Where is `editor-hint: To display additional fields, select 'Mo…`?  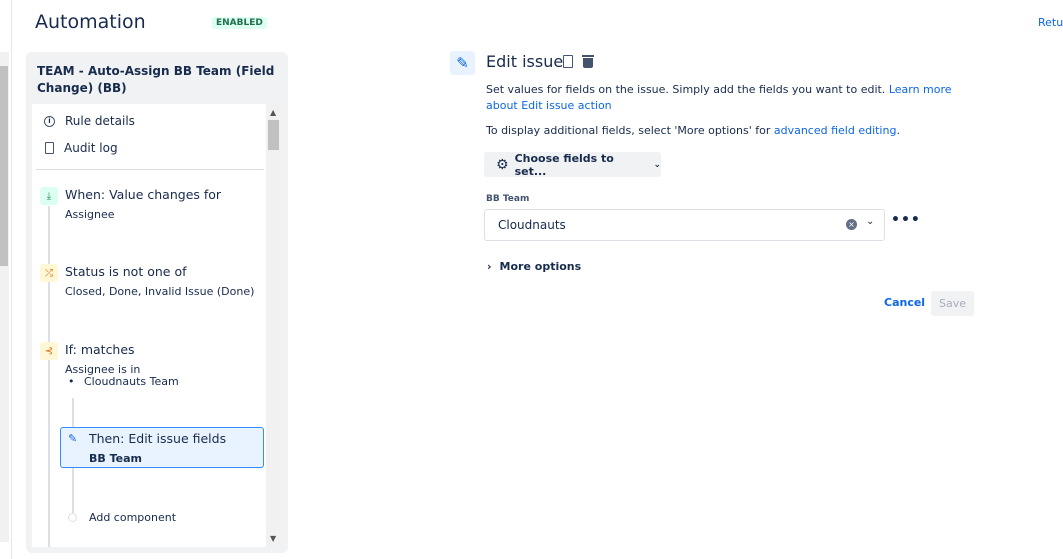
editor-hint: To display additional fields, select 'Mo… is located at coordinates (630, 130).